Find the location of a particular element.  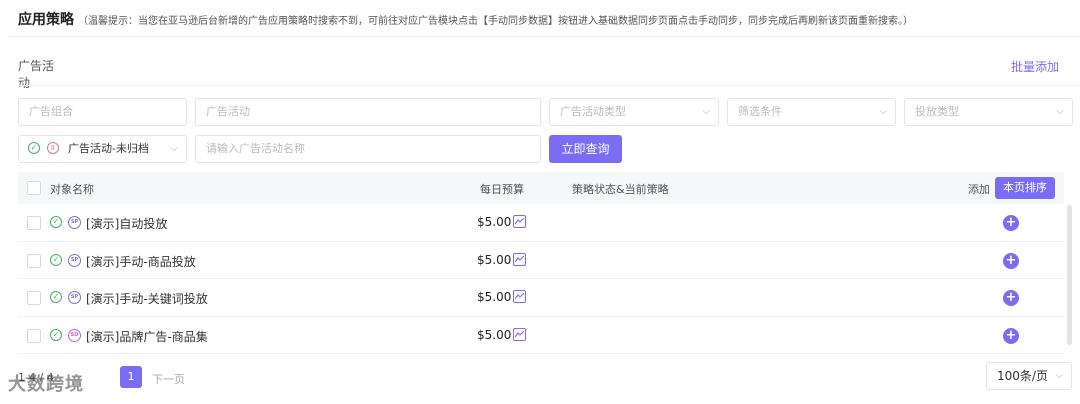

watermark-logo: 大数跨境 is located at coordinates (46, 384).